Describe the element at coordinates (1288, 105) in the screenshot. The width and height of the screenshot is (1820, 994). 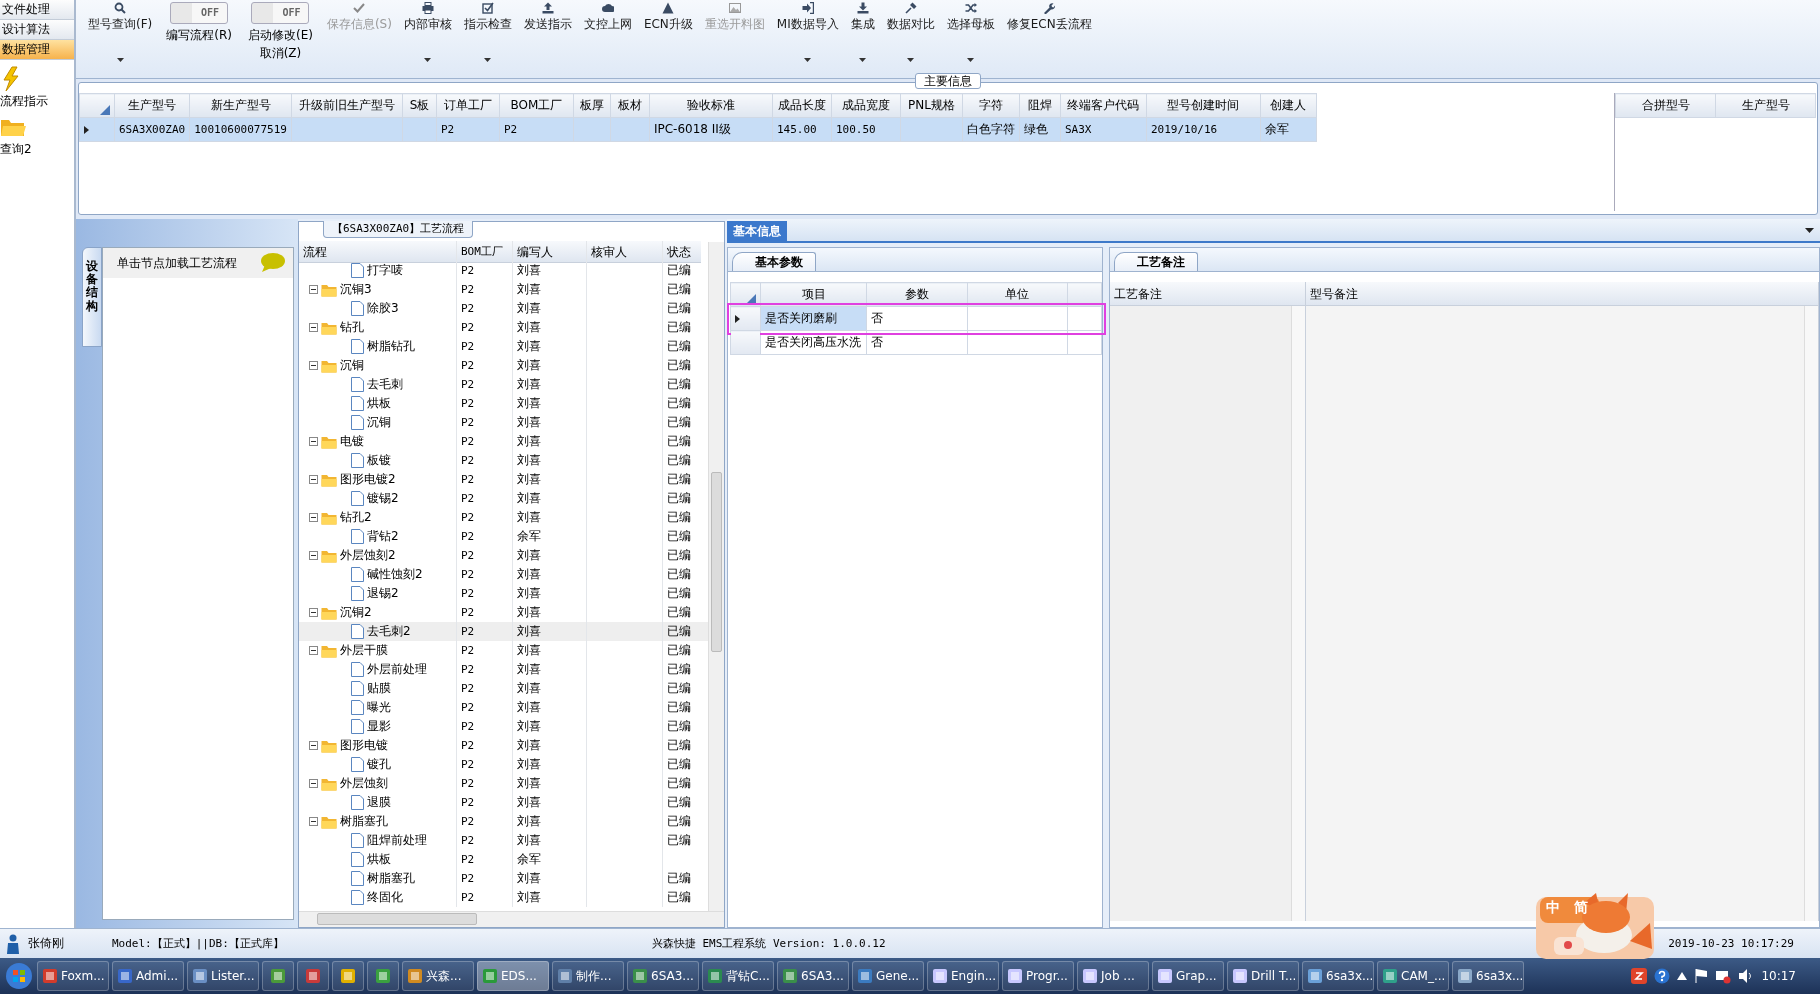
I see `column-header: 创建人` at that location.